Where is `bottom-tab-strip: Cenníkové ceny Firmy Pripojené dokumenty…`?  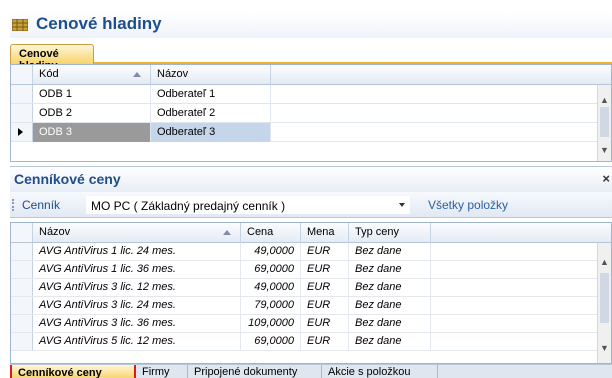
bottom-tab-strip: Cenníkové ceny Firmy Pripojené dokumenty… is located at coordinates (311, 371).